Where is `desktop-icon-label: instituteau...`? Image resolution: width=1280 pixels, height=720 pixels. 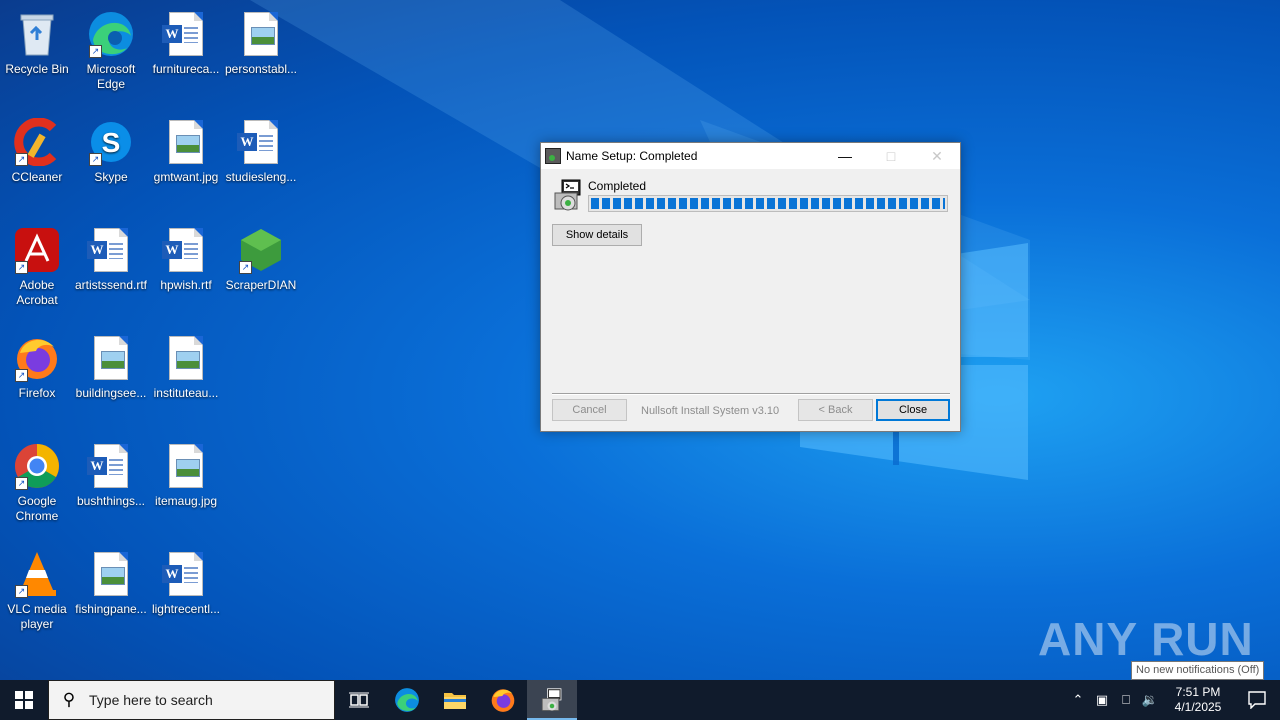 desktop-icon-label: instituteau... is located at coordinates (186, 393).